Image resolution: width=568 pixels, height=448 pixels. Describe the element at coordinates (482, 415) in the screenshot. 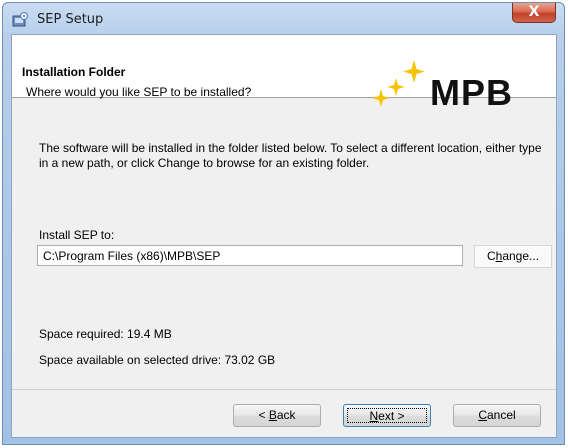

I see `cancel-label-accel: C` at that location.